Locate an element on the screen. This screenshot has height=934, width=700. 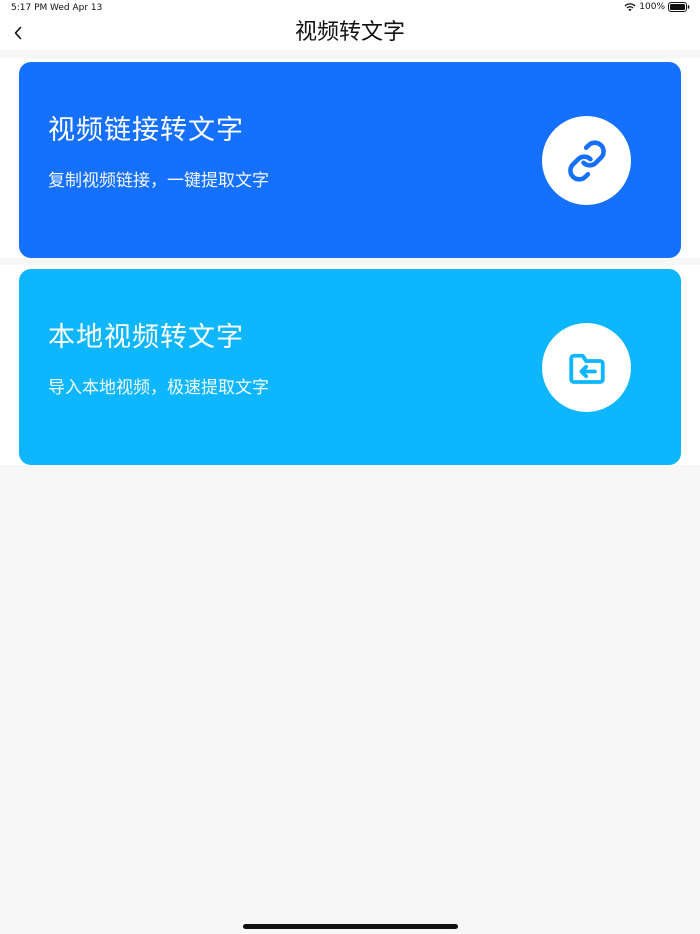
page-title: 视频转文字 is located at coordinates (349, 32).